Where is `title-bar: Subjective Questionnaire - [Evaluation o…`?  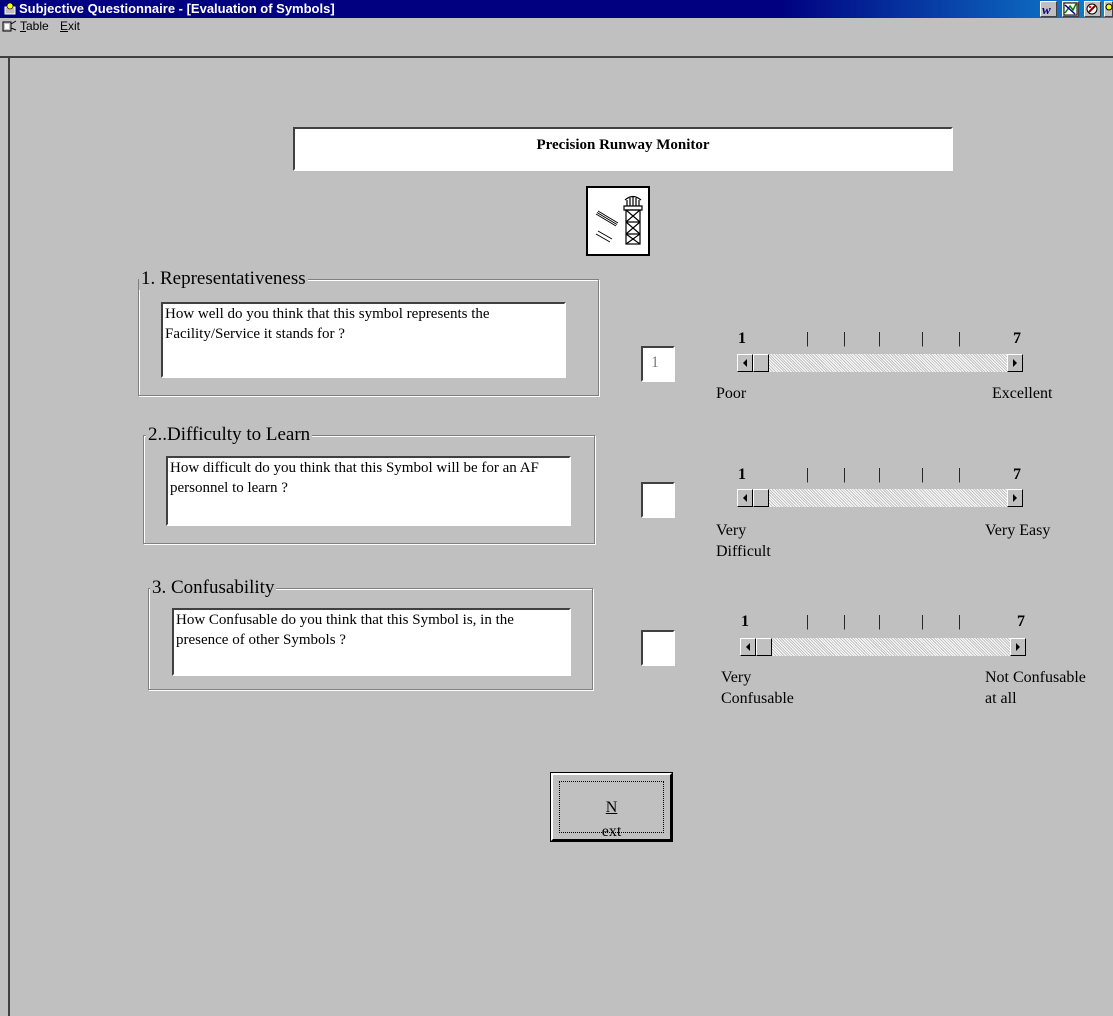
title-bar: Subjective Questionnaire - [Evaluation o… is located at coordinates (556, 9).